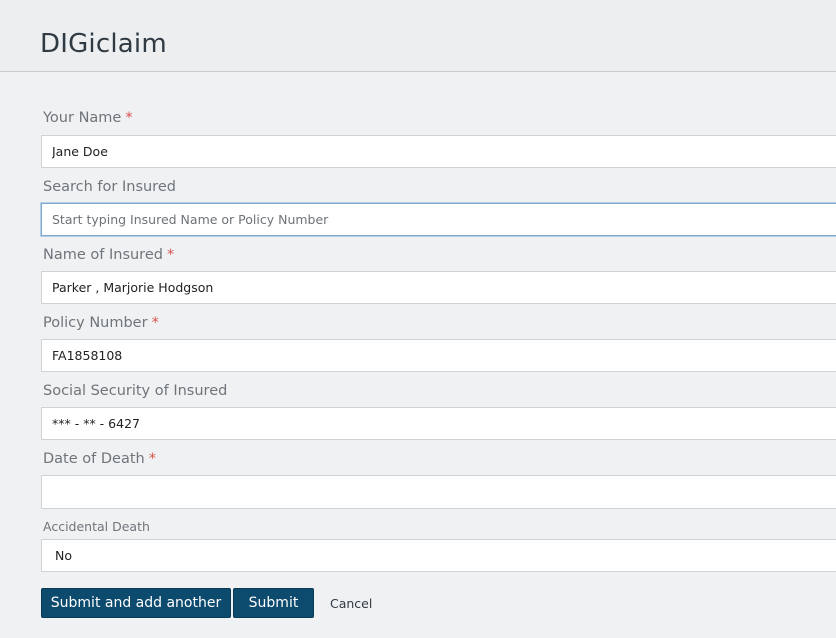  I want to click on submit-button: Submit, so click(273, 603).